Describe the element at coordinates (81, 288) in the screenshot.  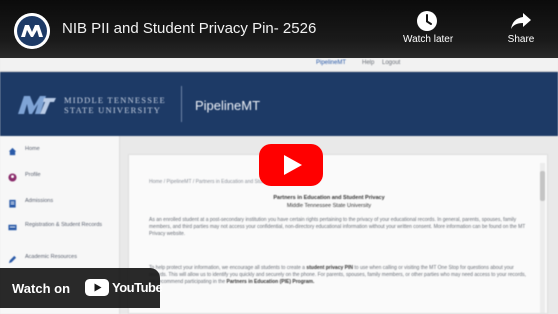
I see `watch-on-youtube-button: Watch on YouTube` at that location.